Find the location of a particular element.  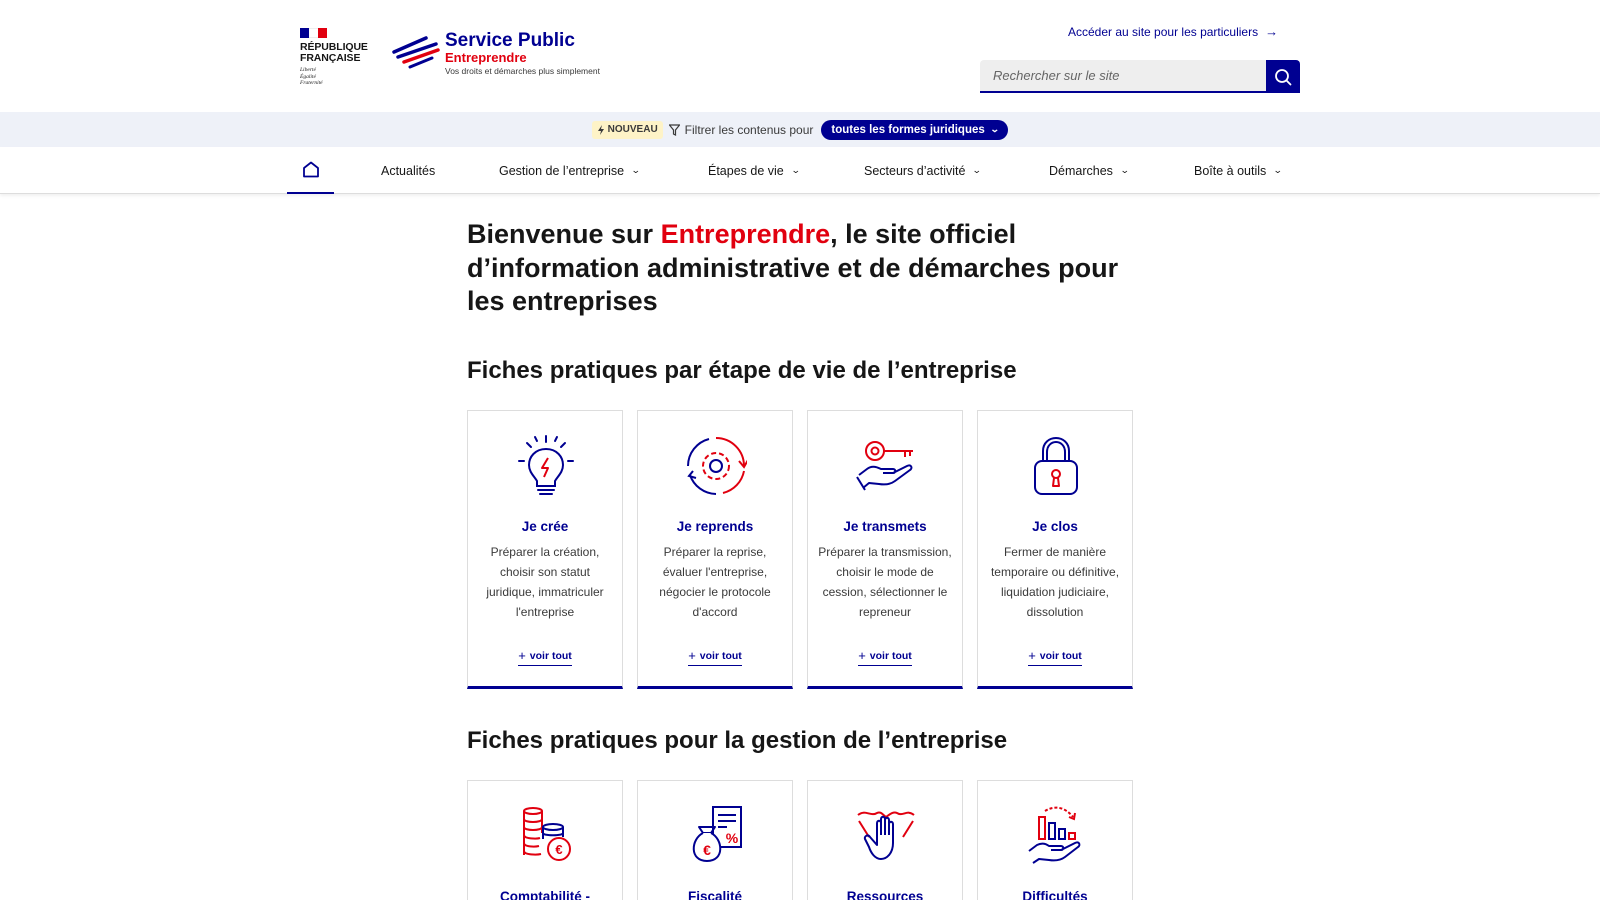

nav-item-label: Démarches is located at coordinates (1081, 170).